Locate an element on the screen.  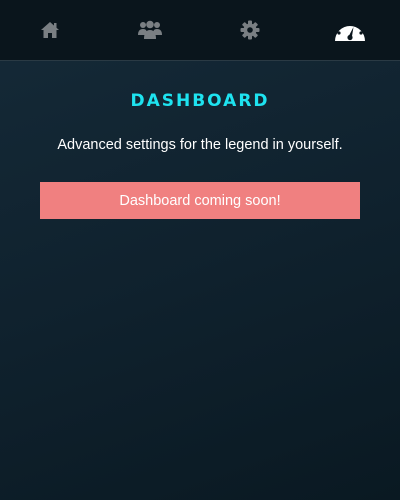
nav-item-home is located at coordinates (50, 30).